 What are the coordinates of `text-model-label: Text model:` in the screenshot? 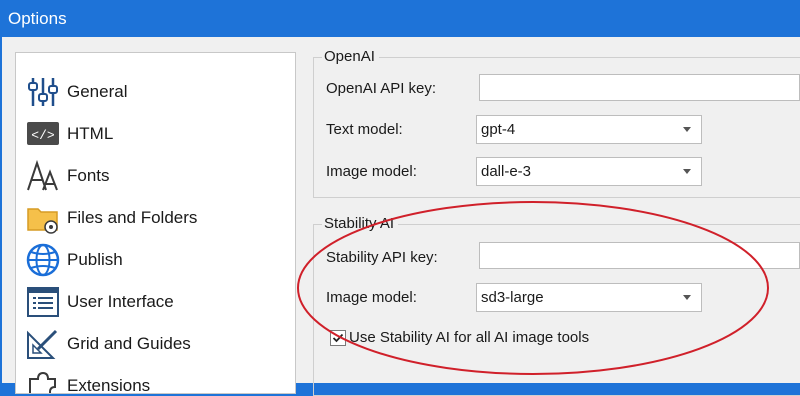 It's located at (364, 129).